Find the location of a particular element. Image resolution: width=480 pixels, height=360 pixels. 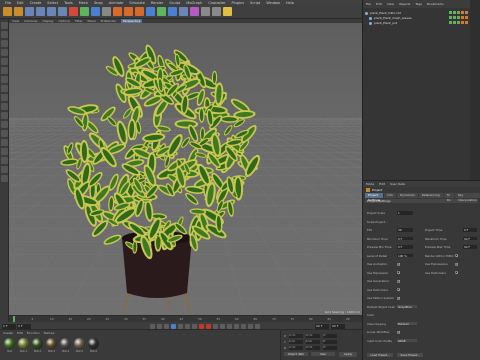

tab-referencing: Referencing is located at coordinates (430, 195).